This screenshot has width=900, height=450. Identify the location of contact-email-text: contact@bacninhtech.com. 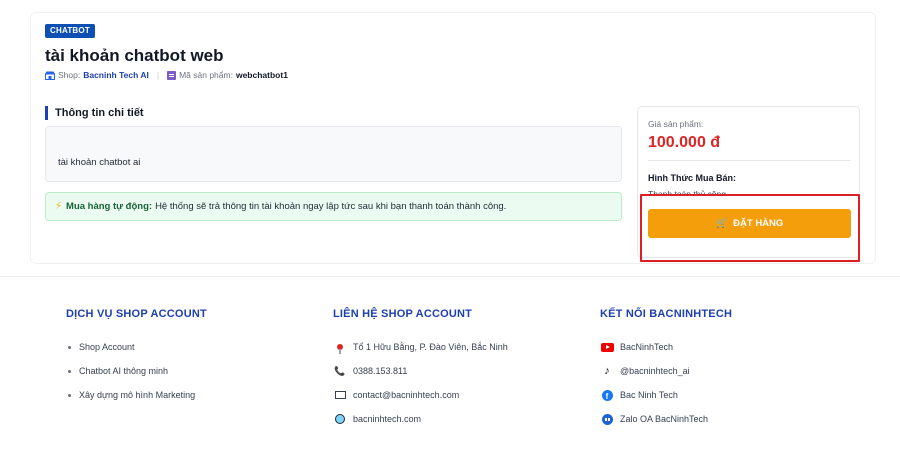
(406, 395).